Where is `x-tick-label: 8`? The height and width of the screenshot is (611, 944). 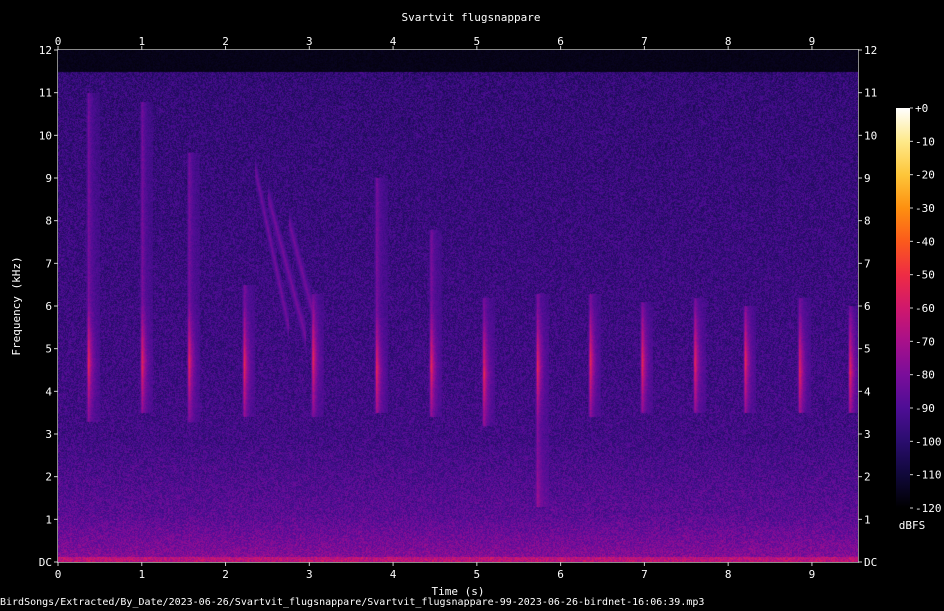
x-tick-label: 8 is located at coordinates (728, 574).